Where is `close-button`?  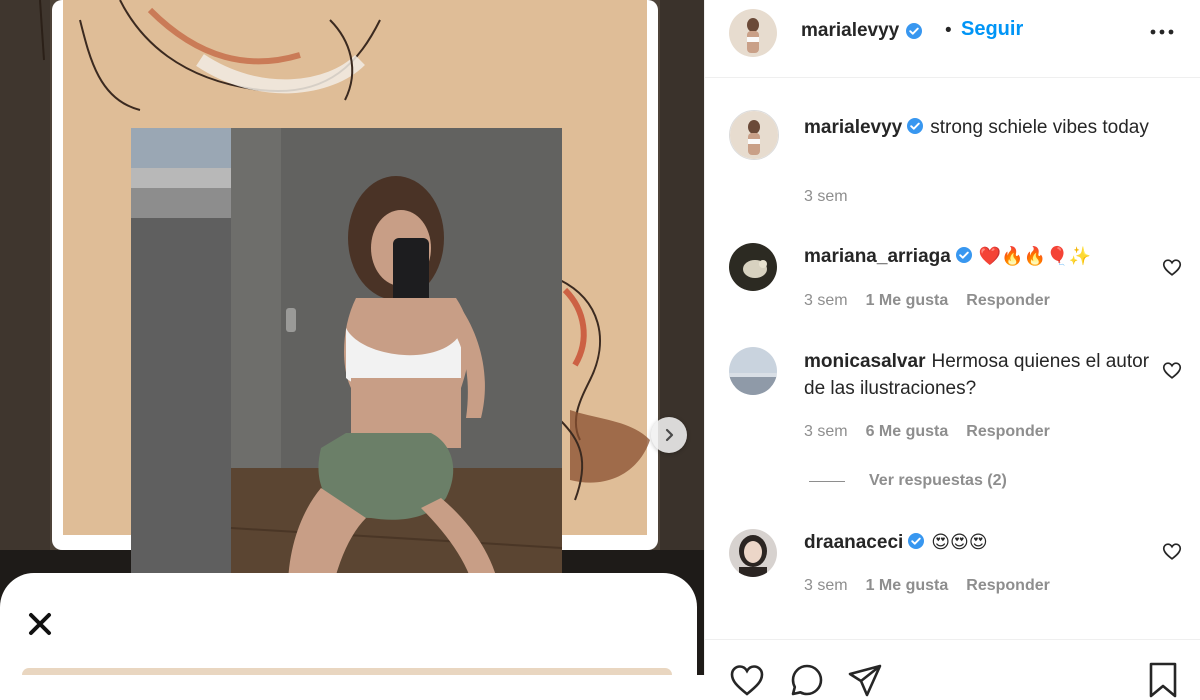
close-button is located at coordinates (40, 624).